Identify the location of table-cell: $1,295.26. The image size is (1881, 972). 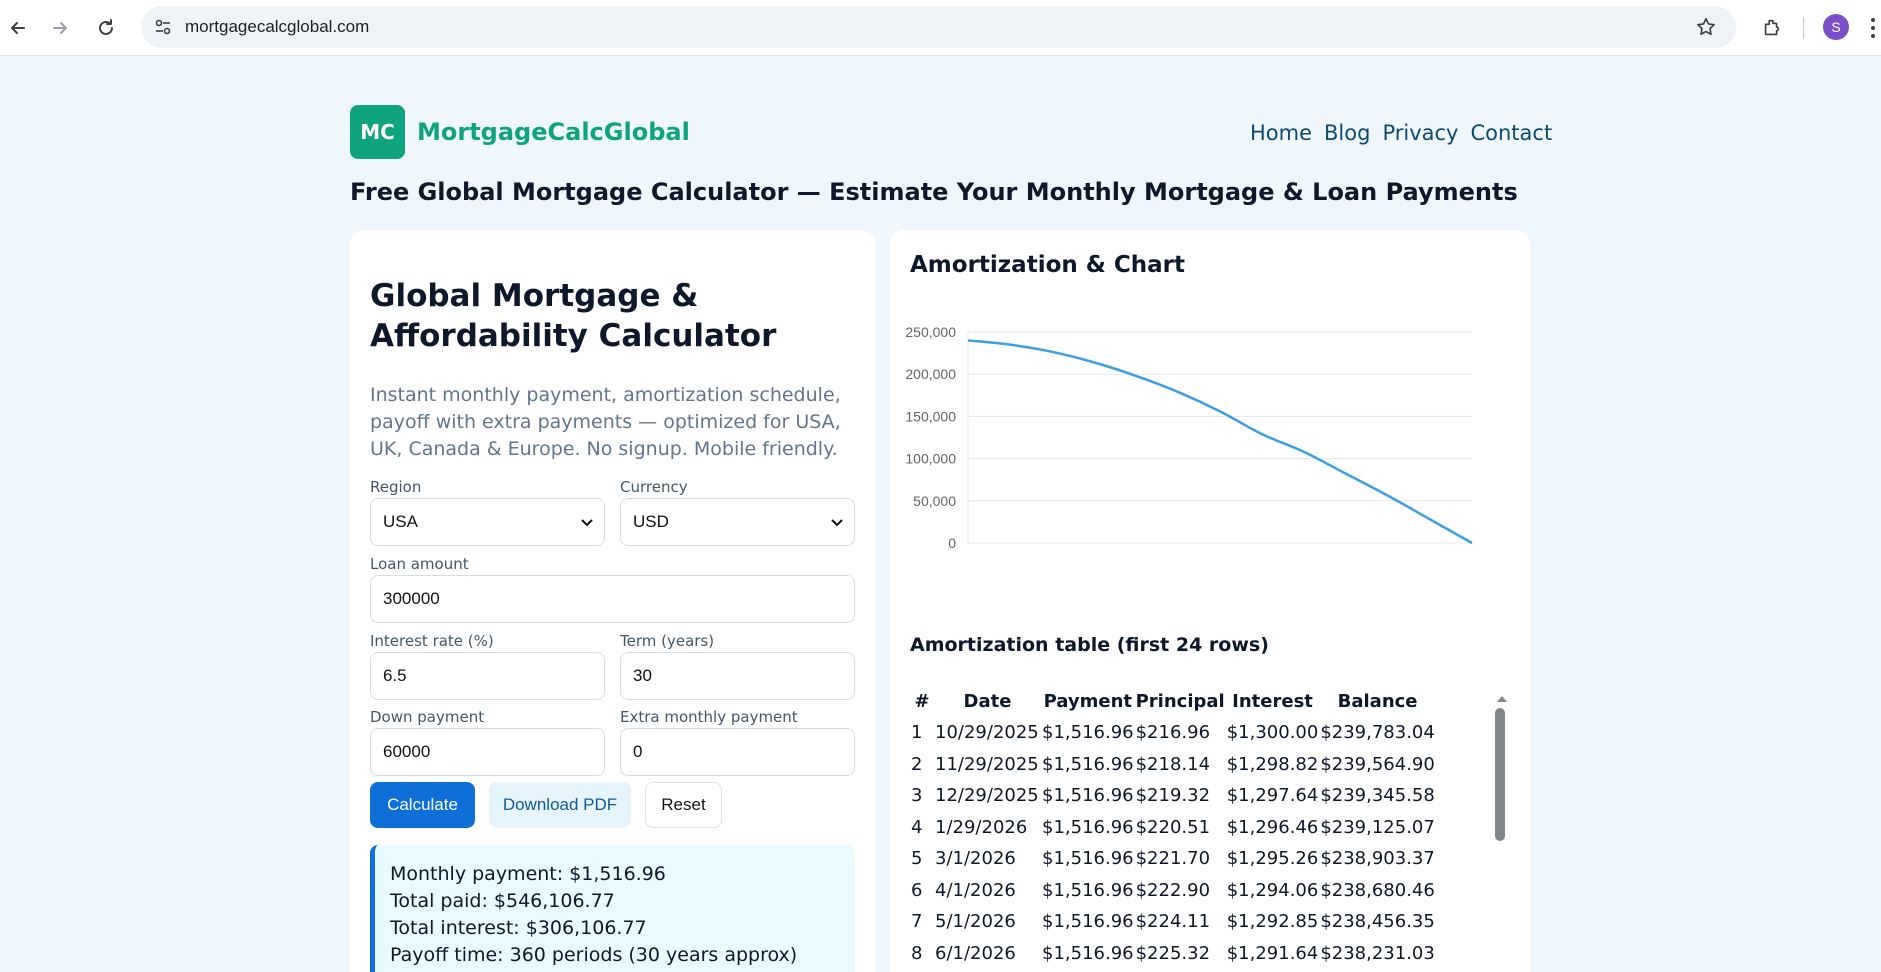
(1272, 859).